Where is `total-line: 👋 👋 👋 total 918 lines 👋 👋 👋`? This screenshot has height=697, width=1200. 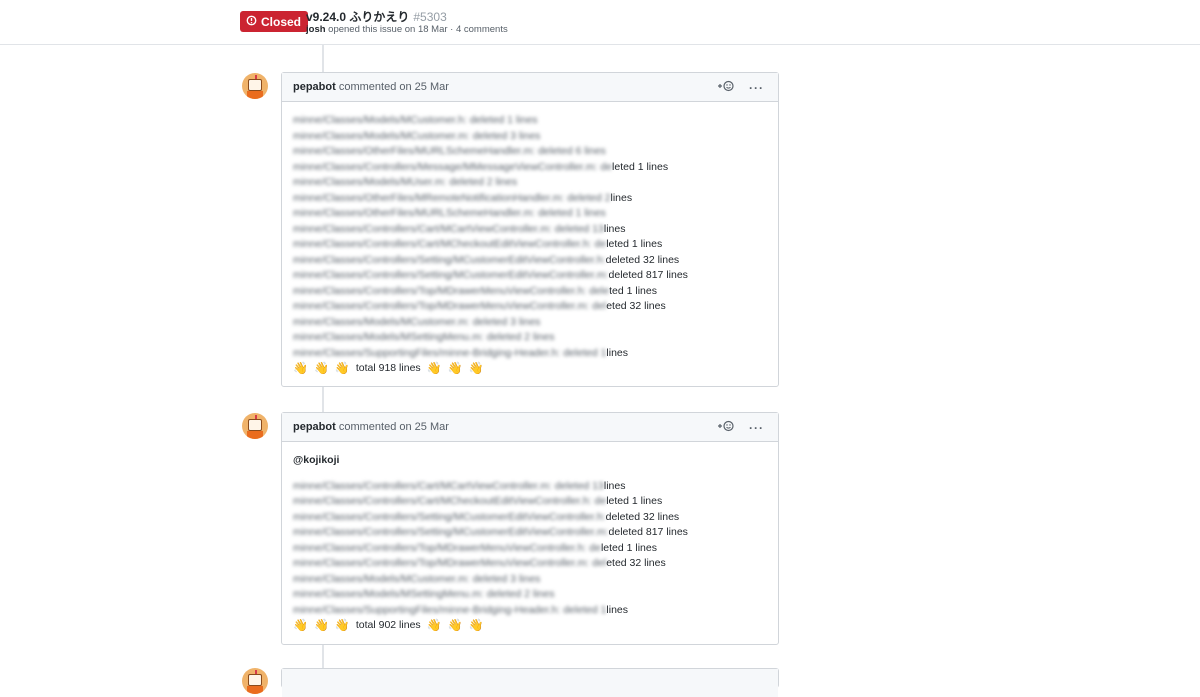
total-line: 👋 👋 👋 total 918 lines 👋 👋 👋 is located at coordinates (490, 369).